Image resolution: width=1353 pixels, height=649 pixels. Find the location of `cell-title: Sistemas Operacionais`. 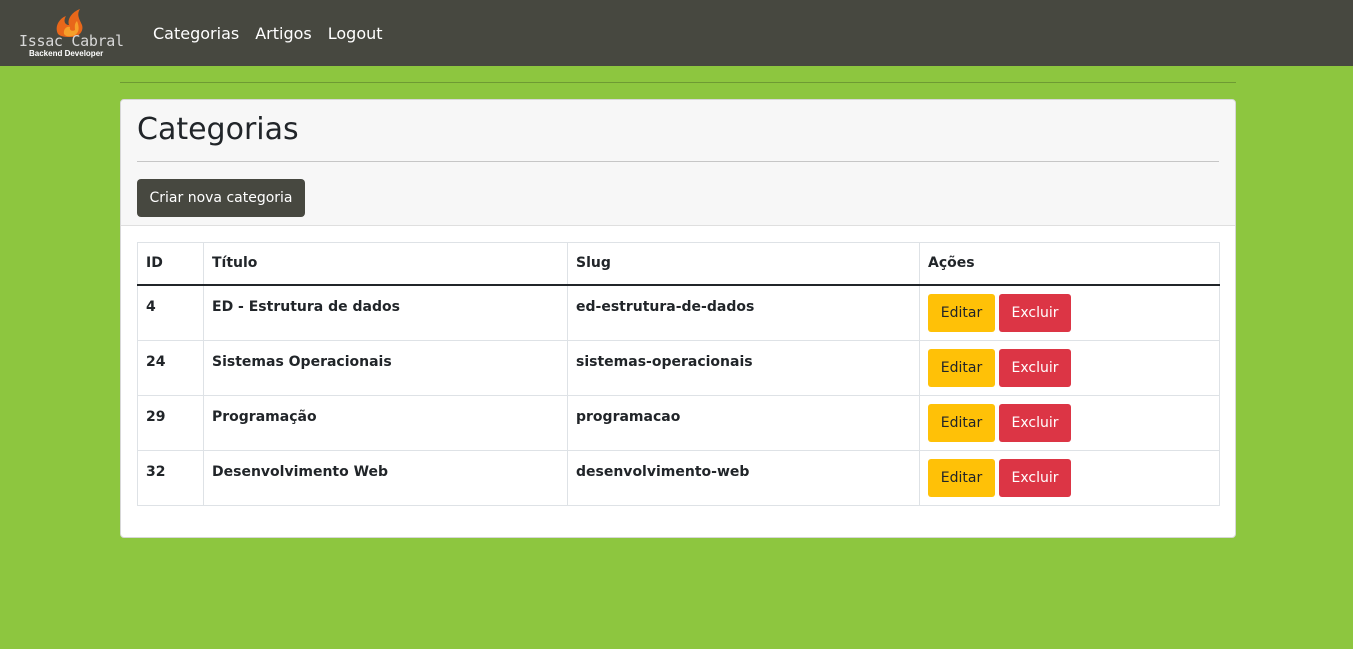

cell-title: Sistemas Operacionais is located at coordinates (385, 368).